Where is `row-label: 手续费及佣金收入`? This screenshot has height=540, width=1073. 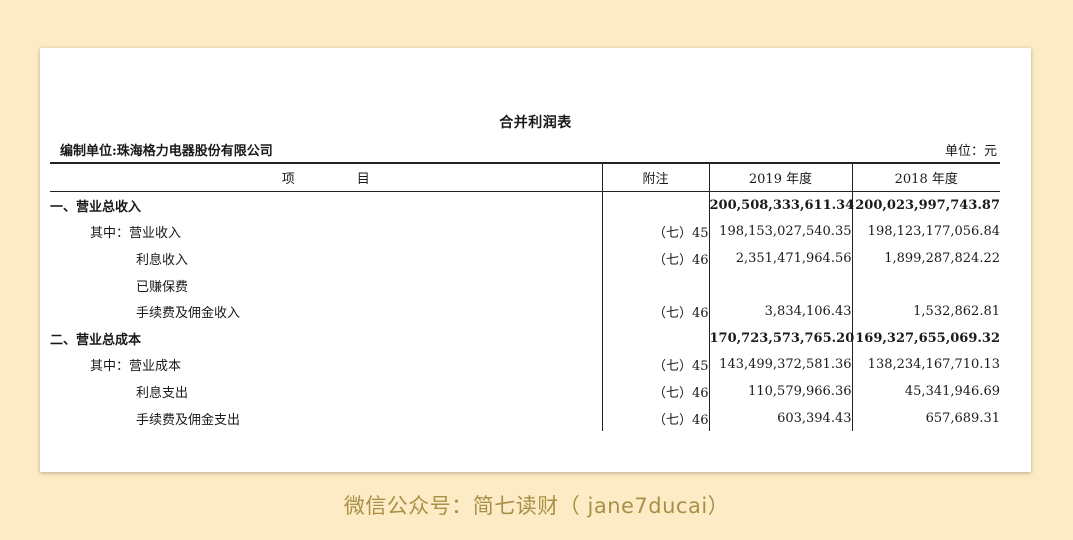
row-label: 手续费及佣金收入 is located at coordinates (188, 314).